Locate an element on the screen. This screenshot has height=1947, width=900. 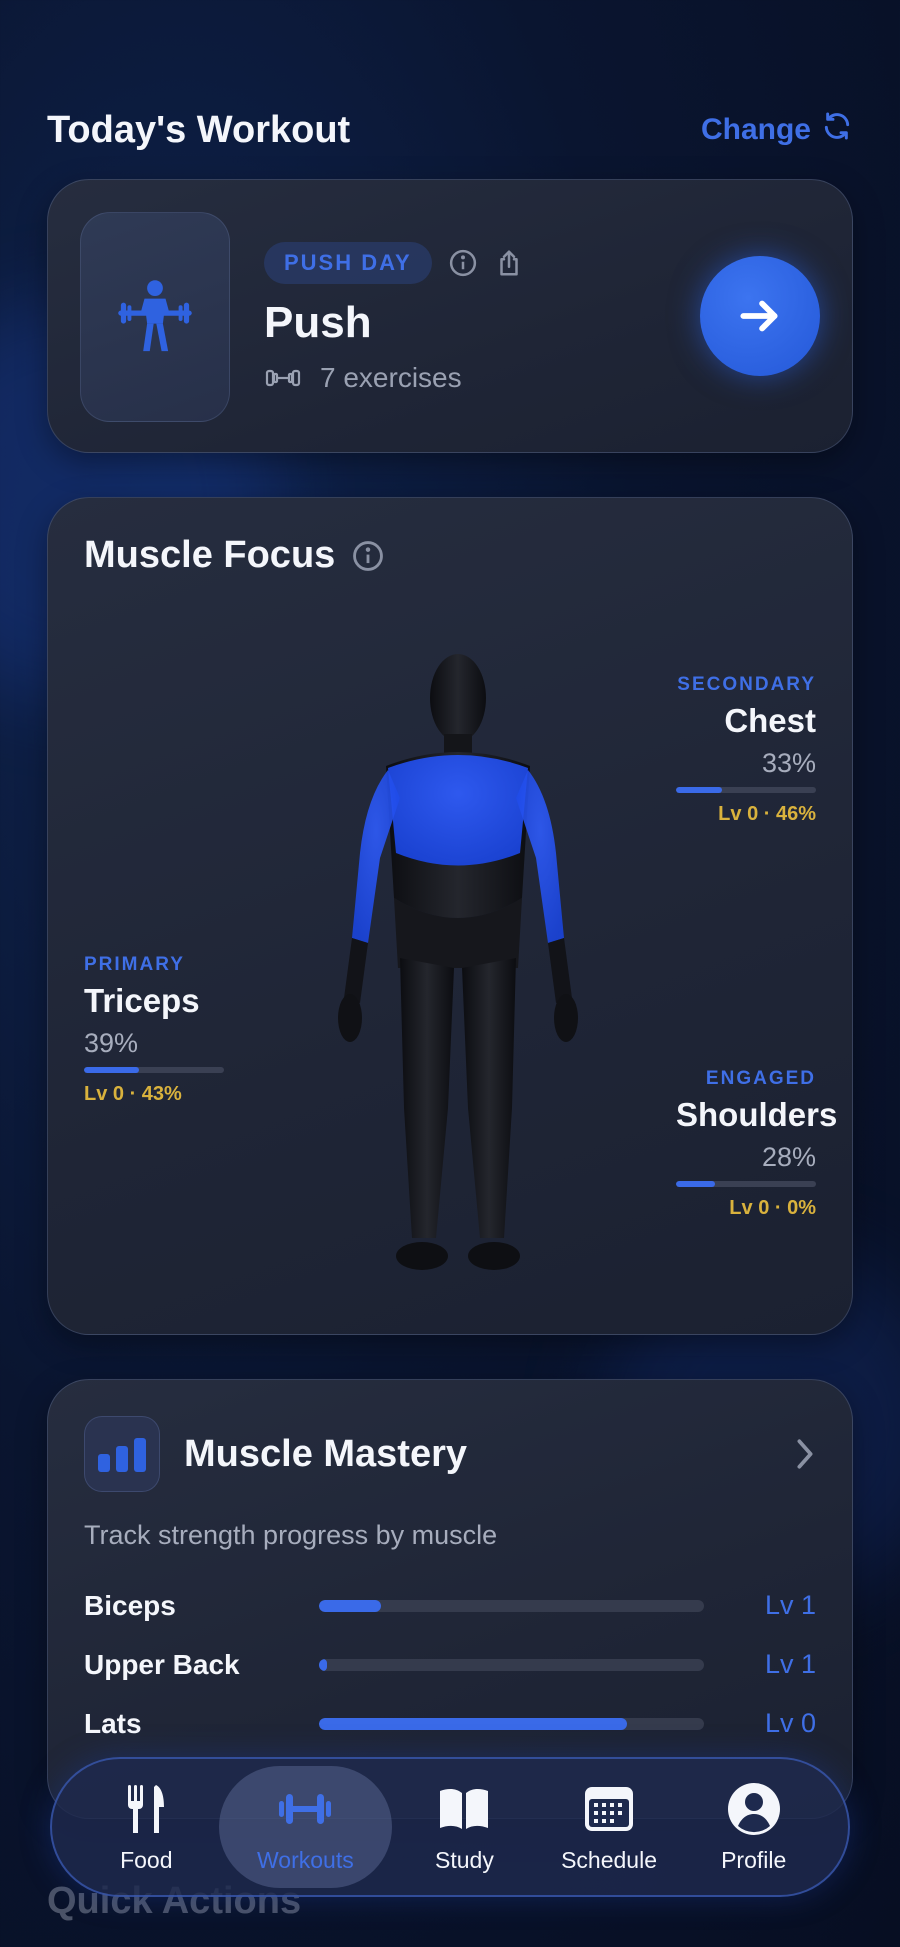
muscle-stat-chest: SECONDARY Chest 33% Lv 0 · 46% is located at coordinates (746, 750).